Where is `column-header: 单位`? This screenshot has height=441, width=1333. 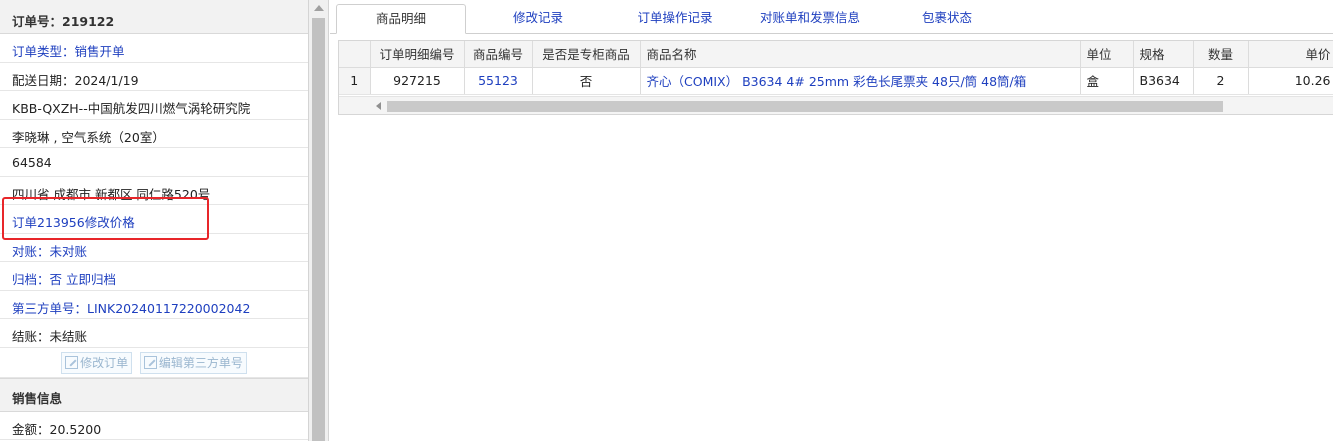
column-header: 单位 is located at coordinates (1107, 54).